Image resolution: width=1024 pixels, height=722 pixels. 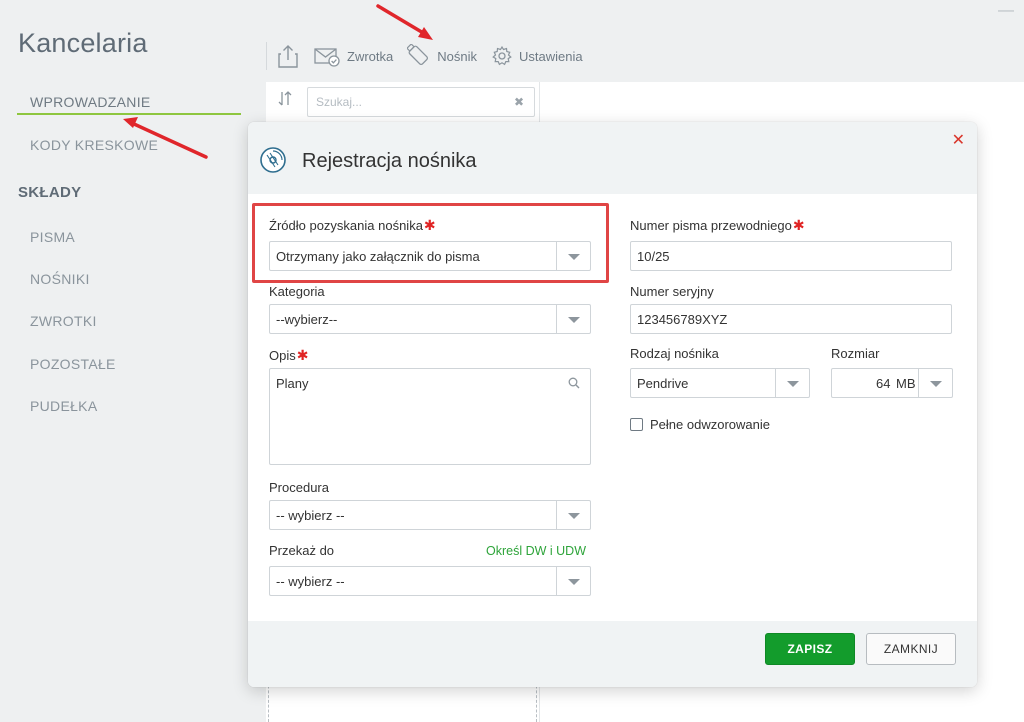 I want to click on cover-letter-number-label: Numer pisma przewodniego✱, so click(x=717, y=225).